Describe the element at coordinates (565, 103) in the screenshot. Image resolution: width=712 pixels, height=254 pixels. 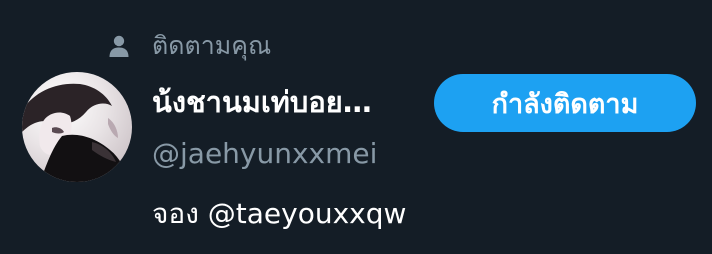
I see `following-button: กำลังติดตาม` at that location.